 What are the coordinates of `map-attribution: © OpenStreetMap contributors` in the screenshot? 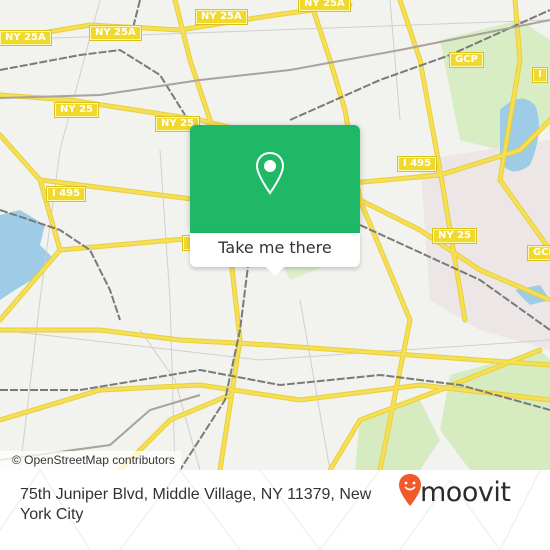 It's located at (90, 460).